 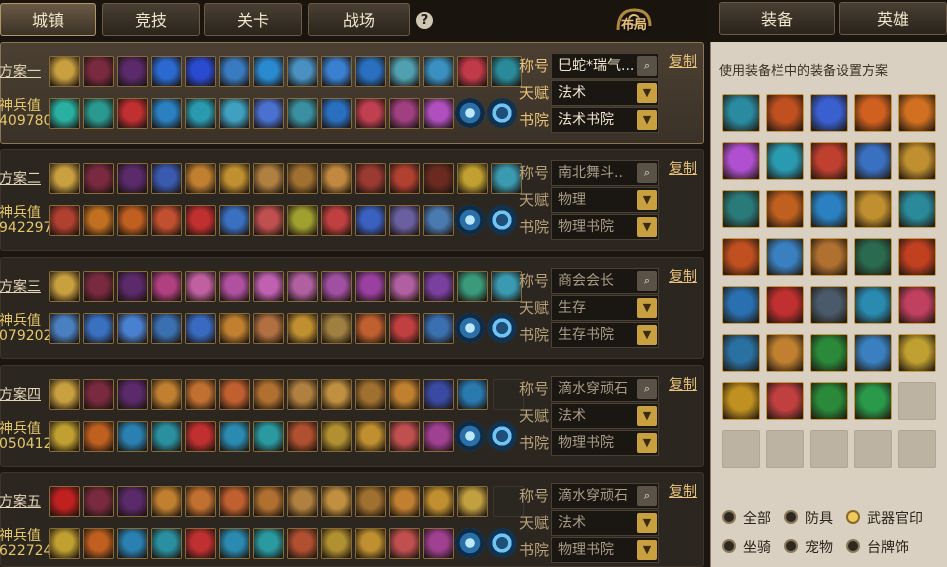 What do you see at coordinates (605, 550) in the screenshot?
I see `field-academy: 物理书院 ▼` at bounding box center [605, 550].